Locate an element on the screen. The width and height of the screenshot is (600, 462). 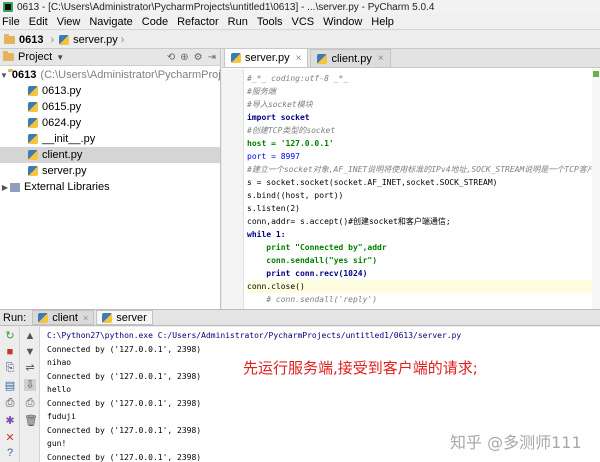
watermark: 知乎 @多测师111 is located at coordinates (516, 442).